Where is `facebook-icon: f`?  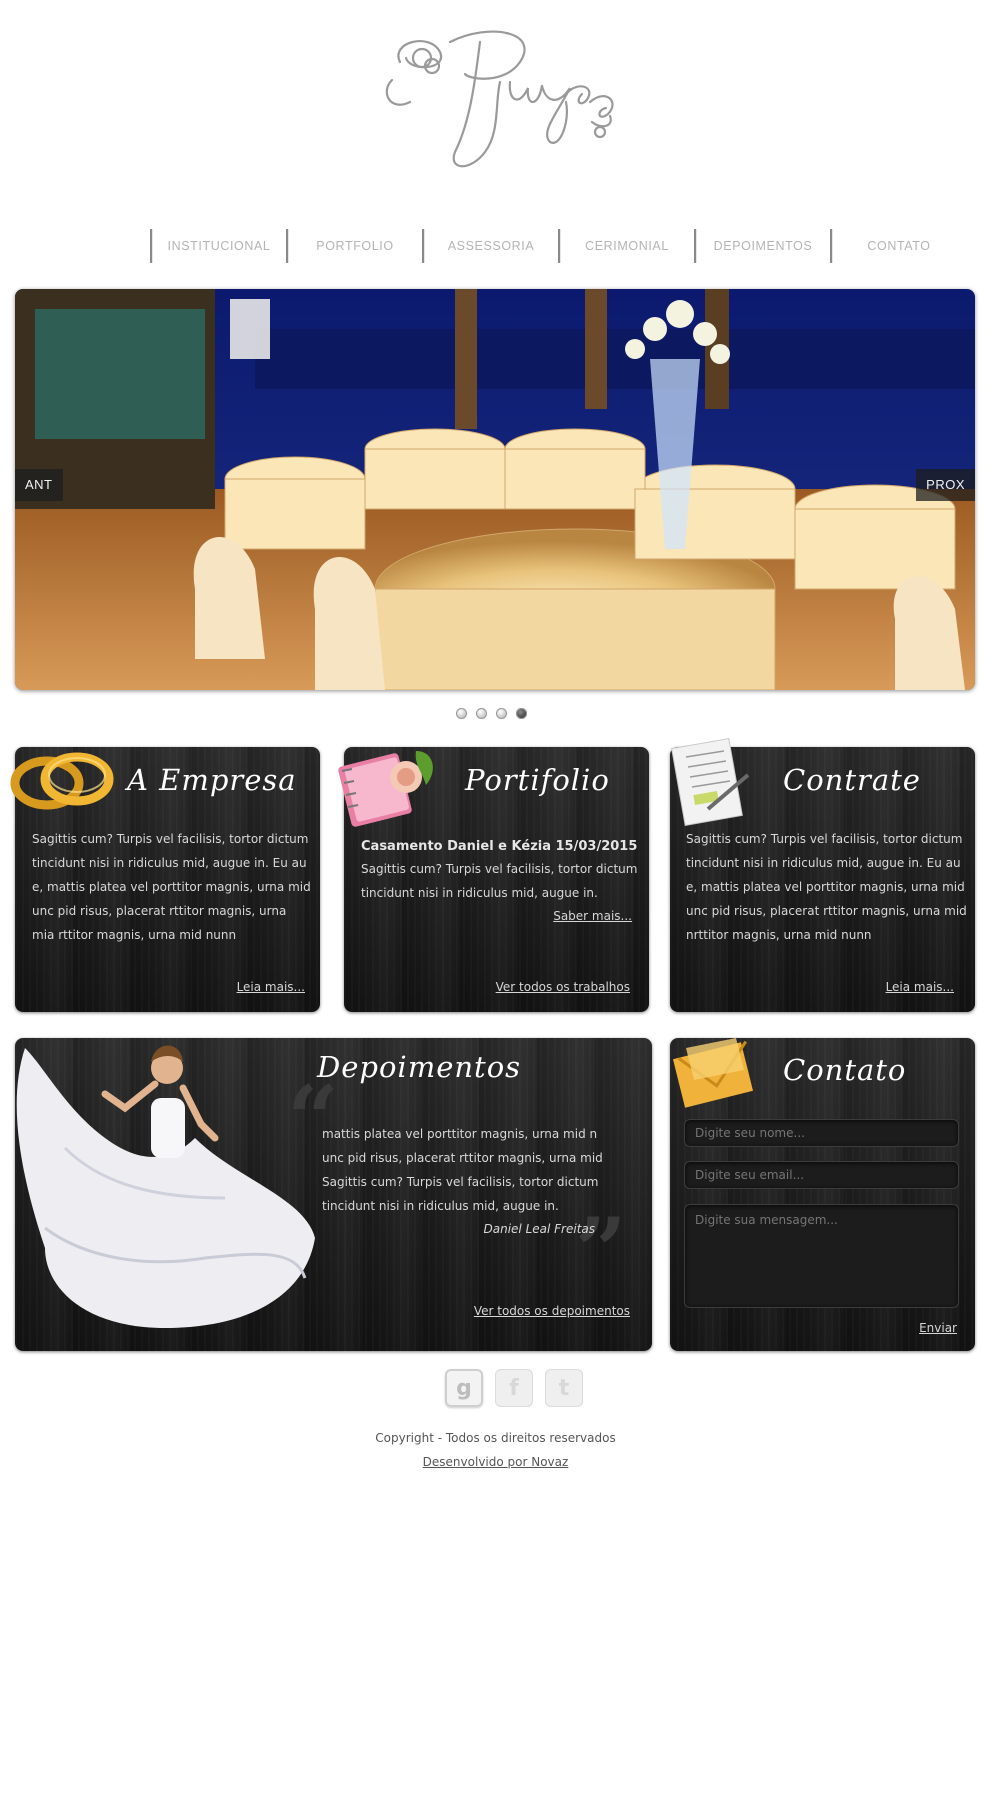
facebook-icon: f is located at coordinates (514, 1388).